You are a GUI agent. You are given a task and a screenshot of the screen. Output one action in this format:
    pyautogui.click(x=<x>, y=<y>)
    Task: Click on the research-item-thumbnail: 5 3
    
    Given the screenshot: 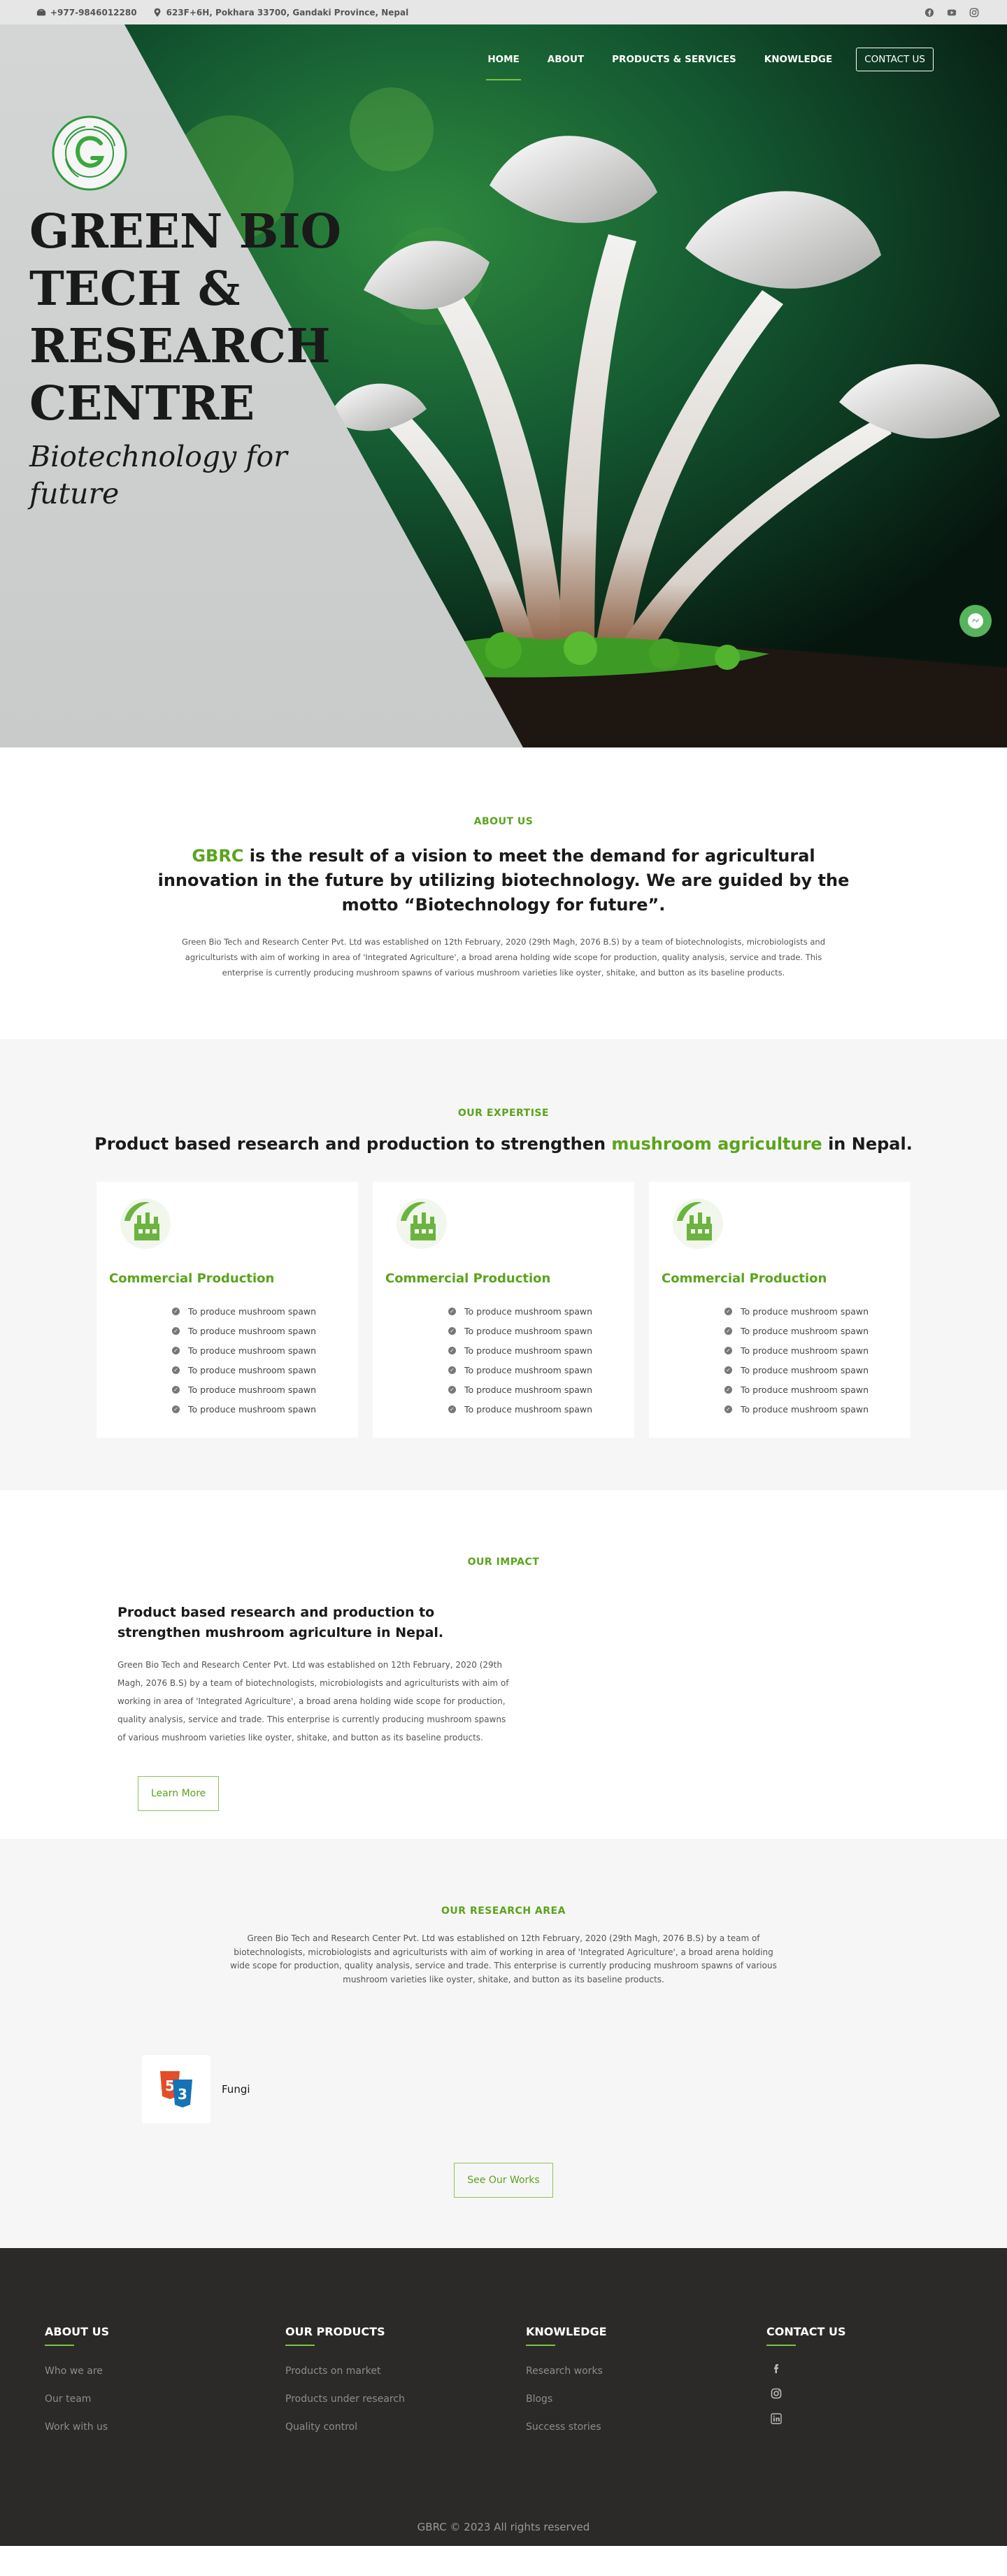 What is the action you would take?
    pyautogui.click(x=176, y=2089)
    